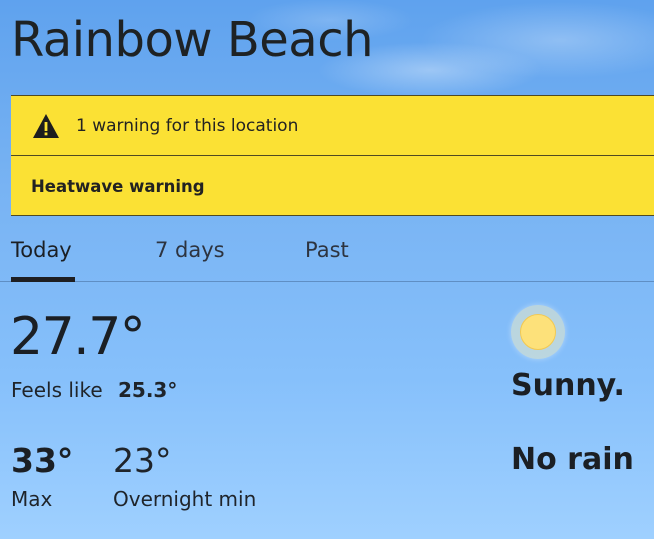 Image resolution: width=654 pixels, height=539 pixels. Describe the element at coordinates (187, 126) in the screenshot. I see `warning-count: 1 warning for this location` at that location.